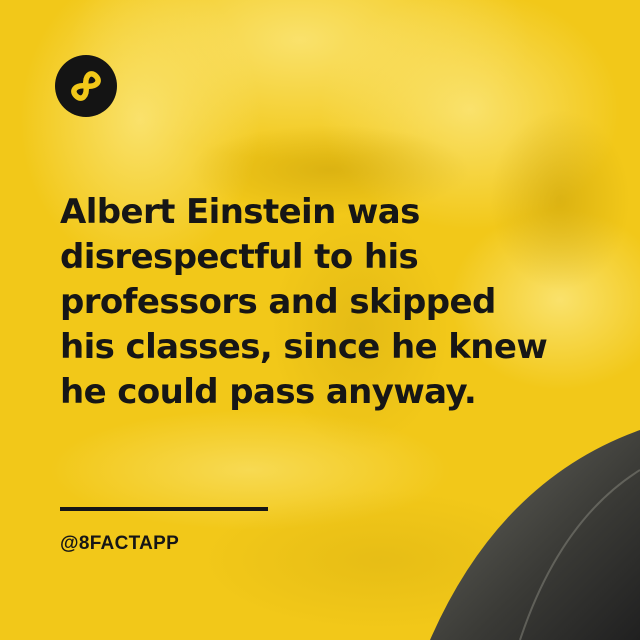 This screenshot has width=640, height=640. What do you see at coordinates (268, 392) in the screenshot?
I see `fact-line: he could pass anyway.` at bounding box center [268, 392].